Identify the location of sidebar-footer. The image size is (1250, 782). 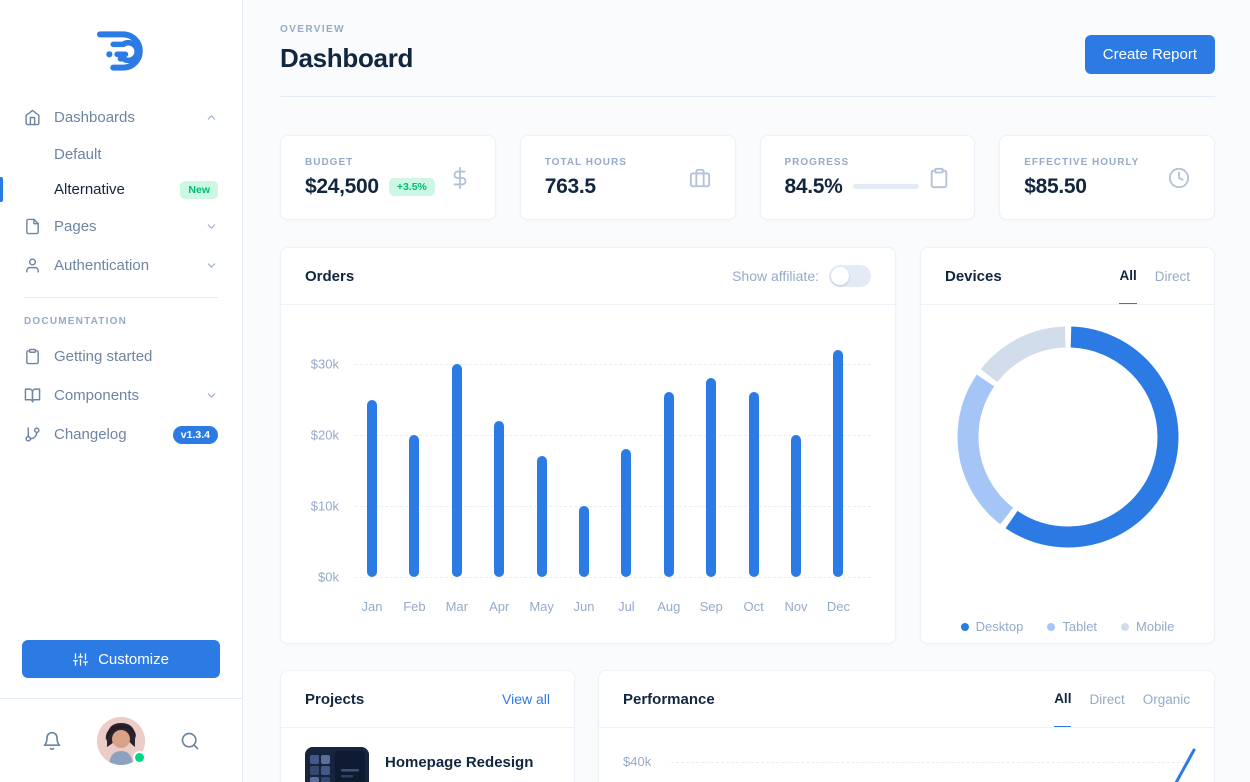
(121, 740).